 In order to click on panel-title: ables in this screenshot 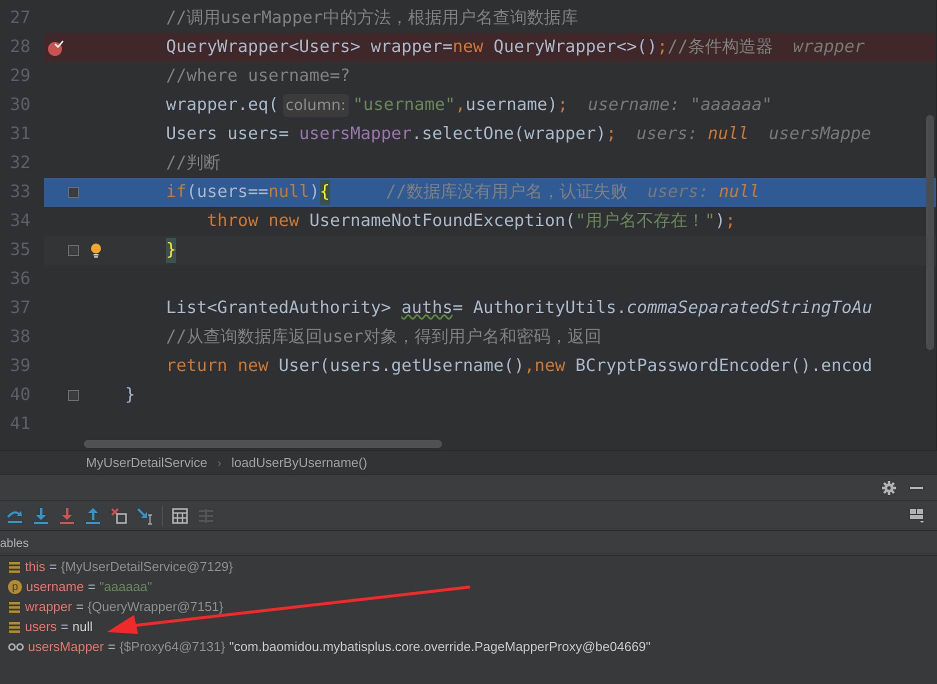, I will do `click(14, 543)`.